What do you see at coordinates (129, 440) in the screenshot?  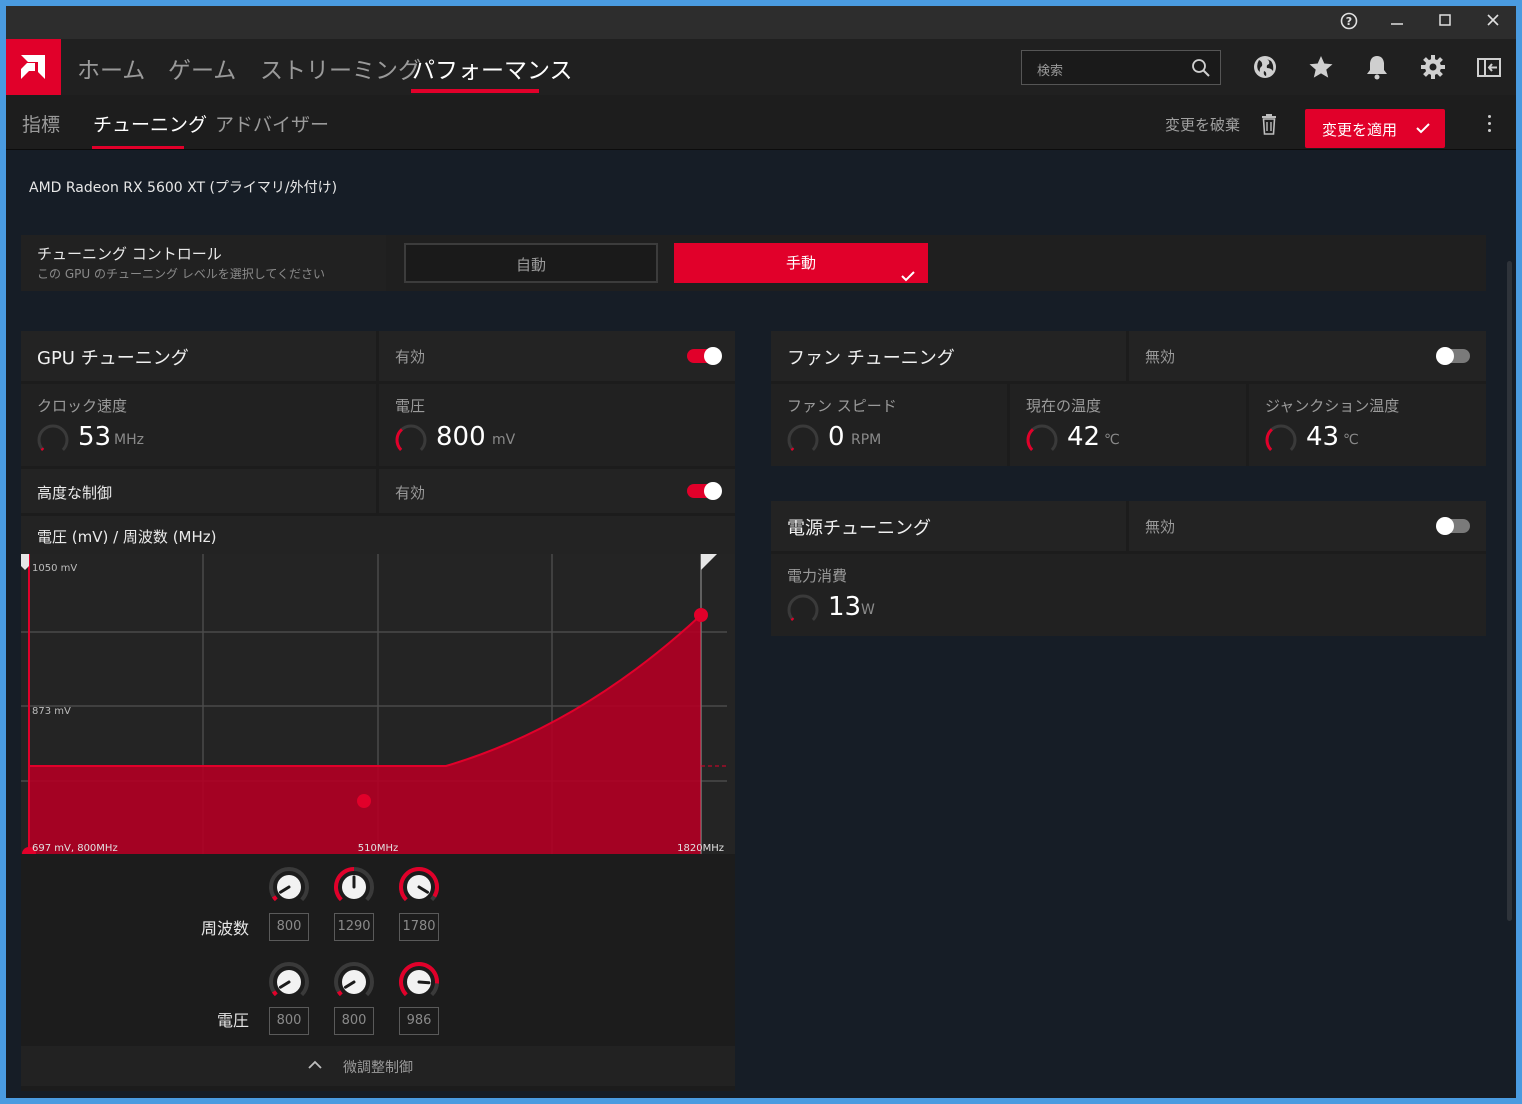 I see `clock-speed-unit: MHz` at bounding box center [129, 440].